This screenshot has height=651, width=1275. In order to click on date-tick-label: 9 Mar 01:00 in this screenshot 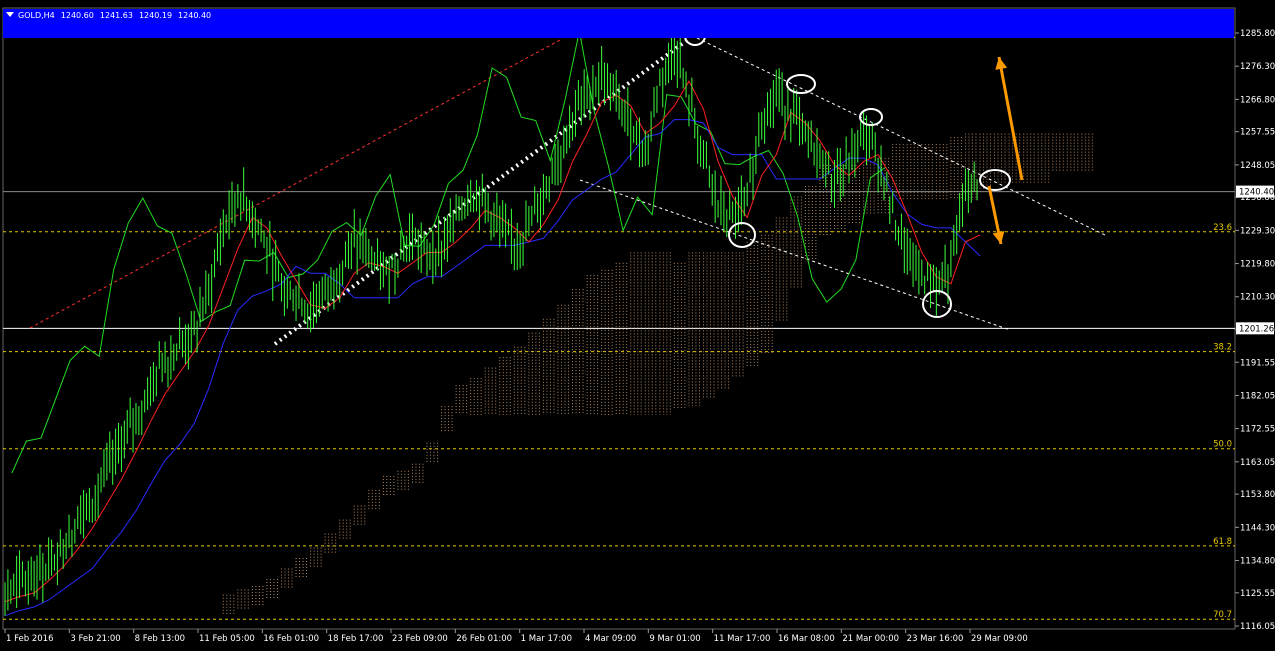, I will do `click(674, 639)`.